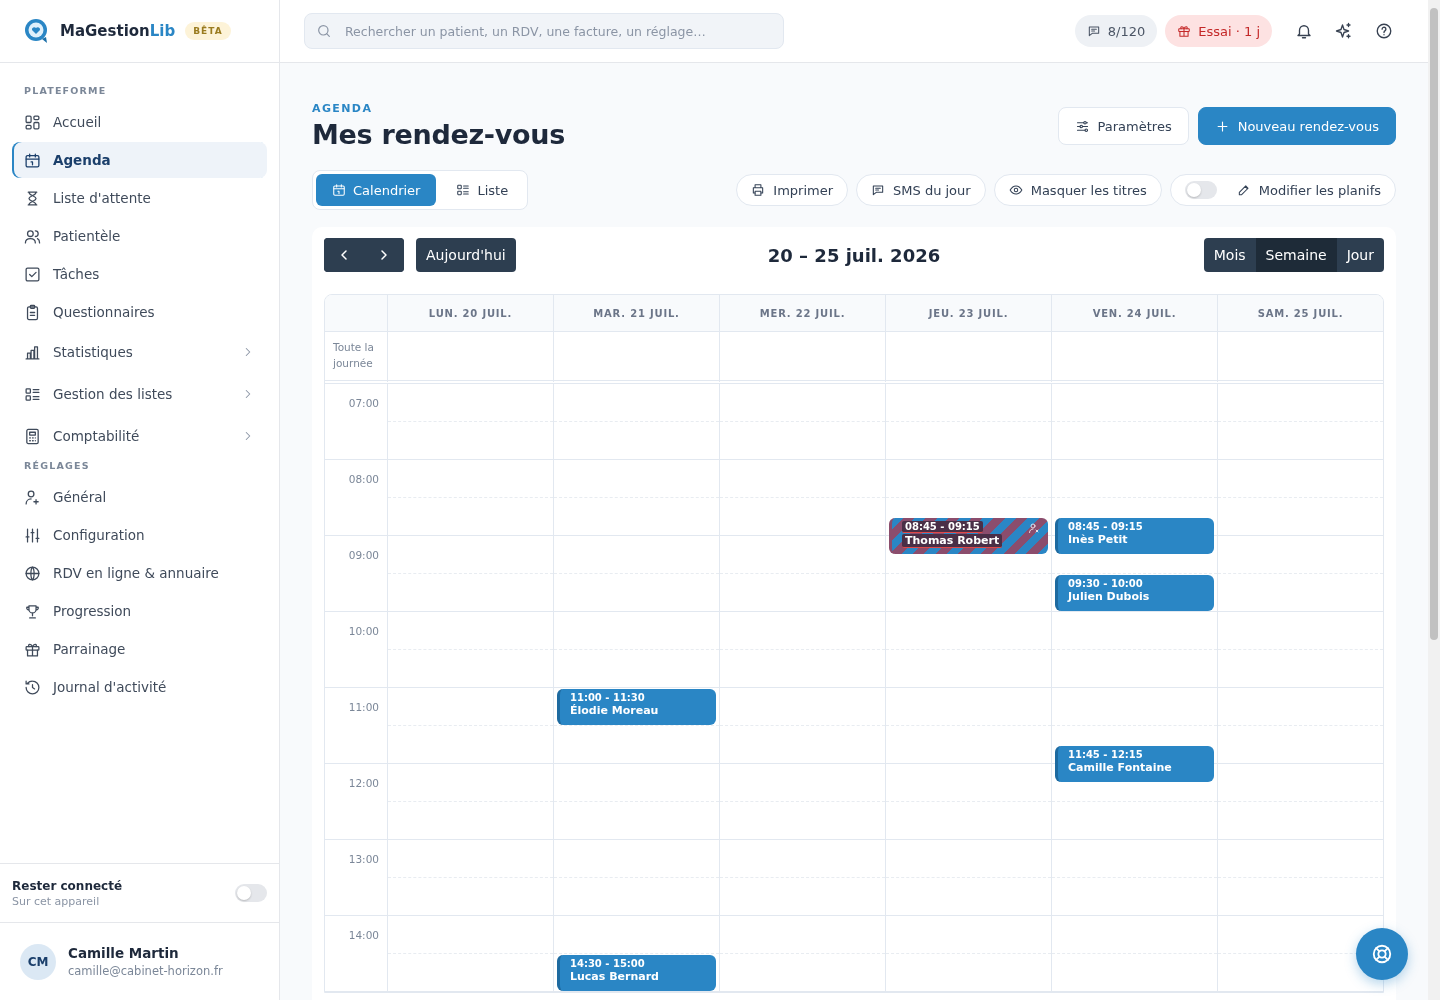  I want to click on calendar-view-tab: Semaine, so click(1296, 255).